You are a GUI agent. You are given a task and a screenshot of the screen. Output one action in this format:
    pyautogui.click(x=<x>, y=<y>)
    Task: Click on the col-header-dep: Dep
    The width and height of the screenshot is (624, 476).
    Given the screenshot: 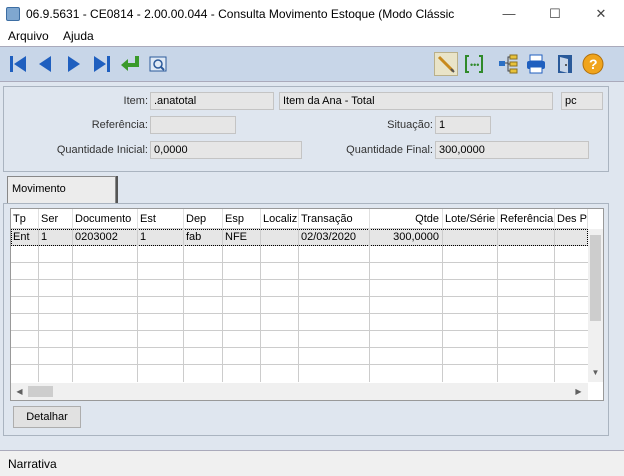 What is the action you would take?
    pyautogui.click(x=203, y=219)
    